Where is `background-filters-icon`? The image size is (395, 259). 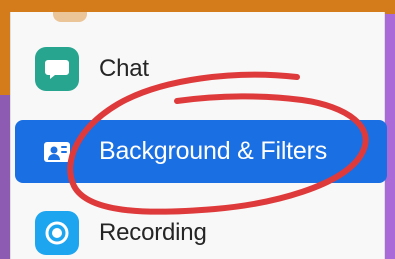 background-filters-icon is located at coordinates (57, 152).